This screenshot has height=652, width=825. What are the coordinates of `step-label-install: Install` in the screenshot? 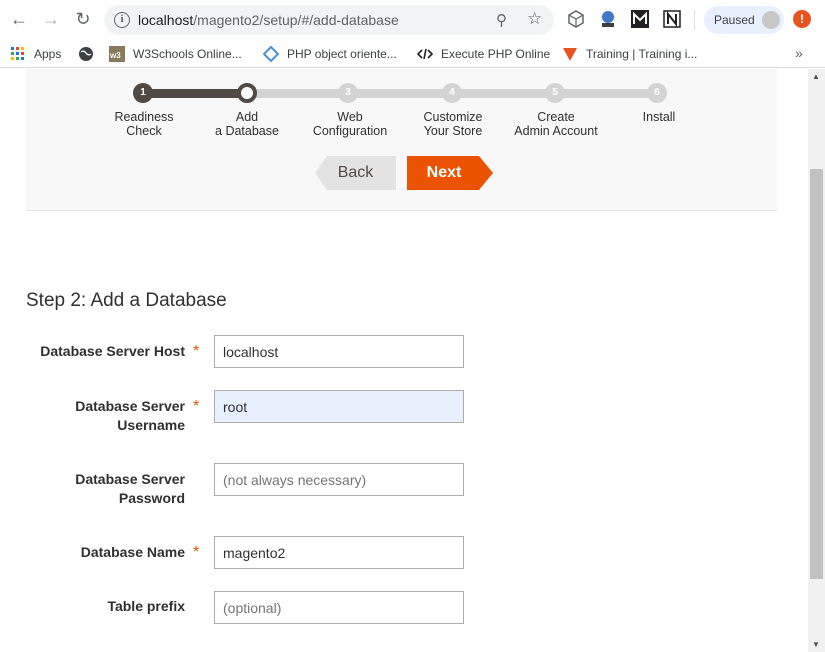 It's located at (659, 117).